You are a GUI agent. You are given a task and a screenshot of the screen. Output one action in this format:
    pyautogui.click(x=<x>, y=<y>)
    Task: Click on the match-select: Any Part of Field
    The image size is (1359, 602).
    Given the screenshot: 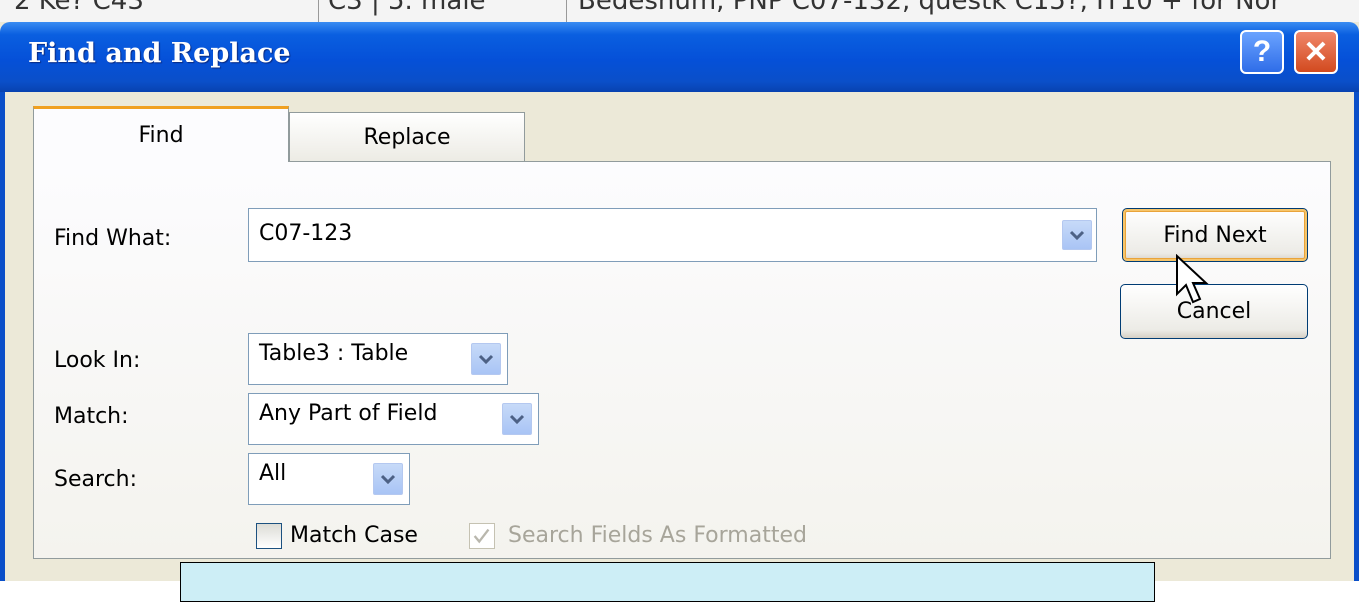 What is the action you would take?
    pyautogui.click(x=393, y=419)
    